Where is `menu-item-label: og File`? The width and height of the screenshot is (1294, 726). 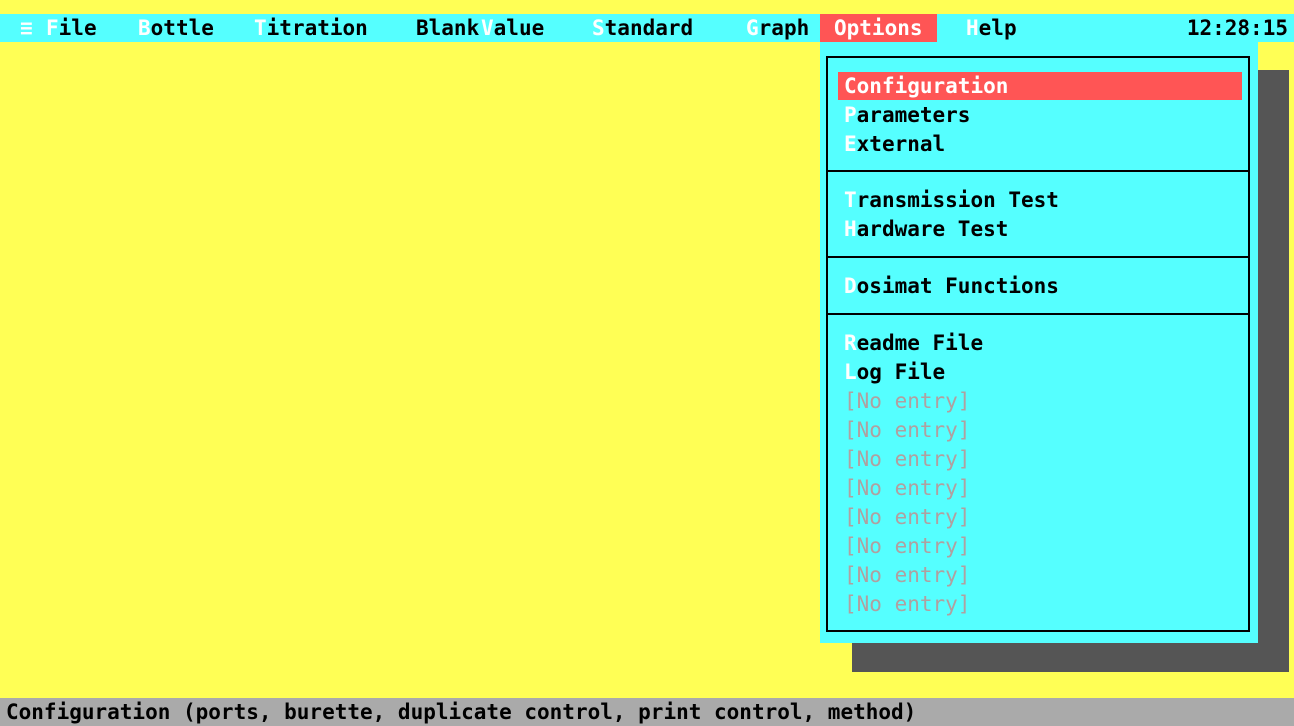 menu-item-label: og File is located at coordinates (901, 372).